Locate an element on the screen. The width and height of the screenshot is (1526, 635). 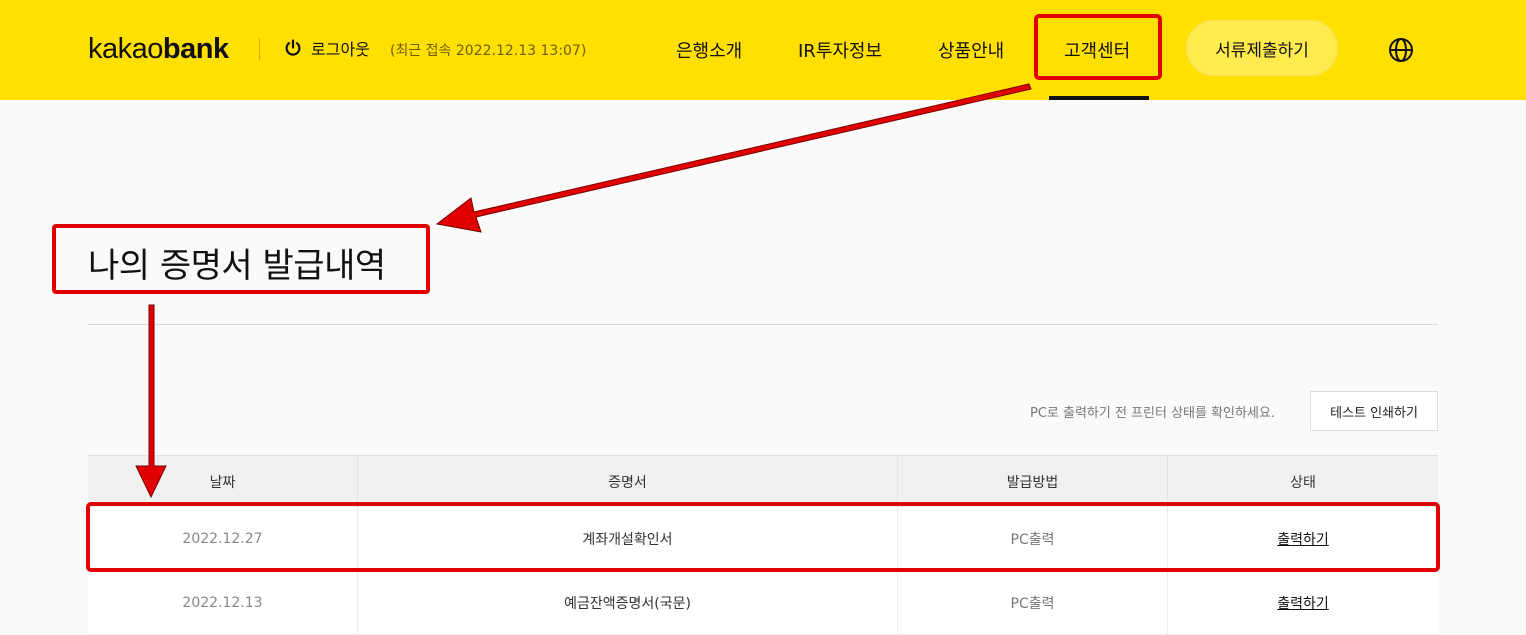
kakaobank-logo: kakaobank is located at coordinates (158, 49).